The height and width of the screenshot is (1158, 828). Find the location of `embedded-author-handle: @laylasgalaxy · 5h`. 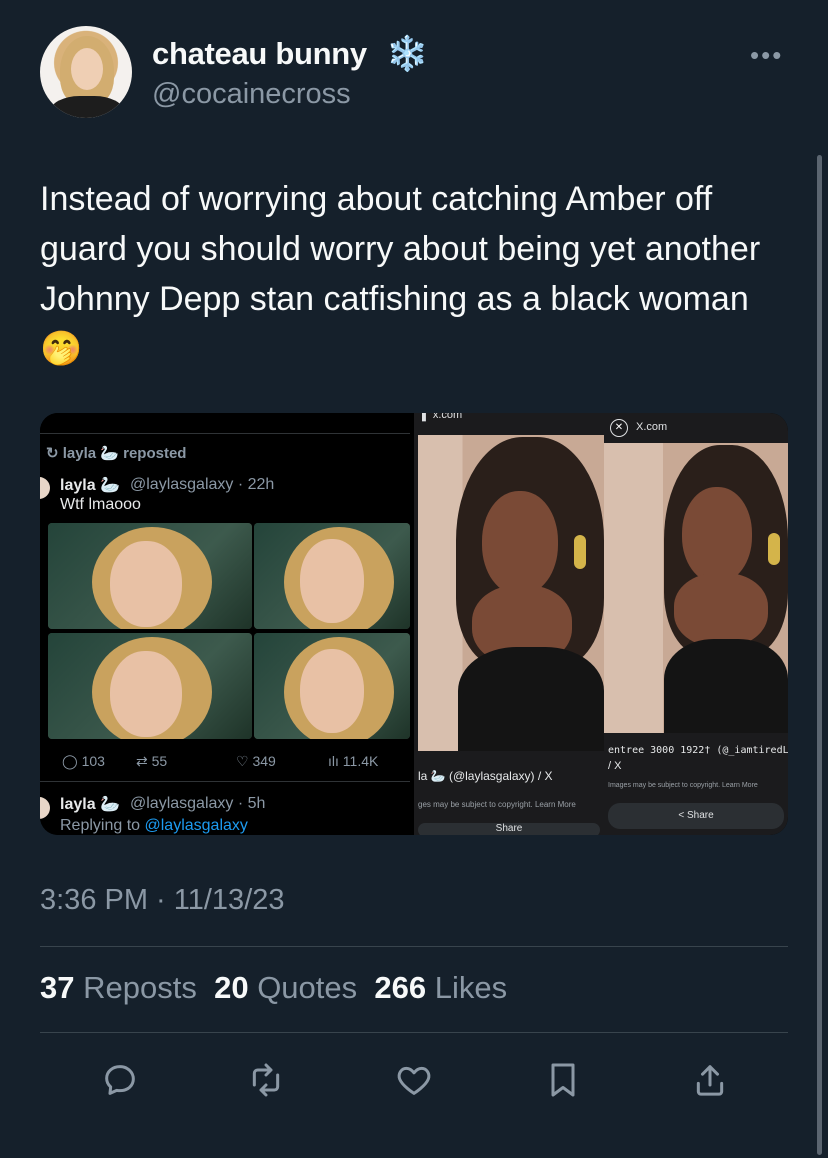

embedded-author-handle: @laylasgalaxy · 5h is located at coordinates (198, 803).